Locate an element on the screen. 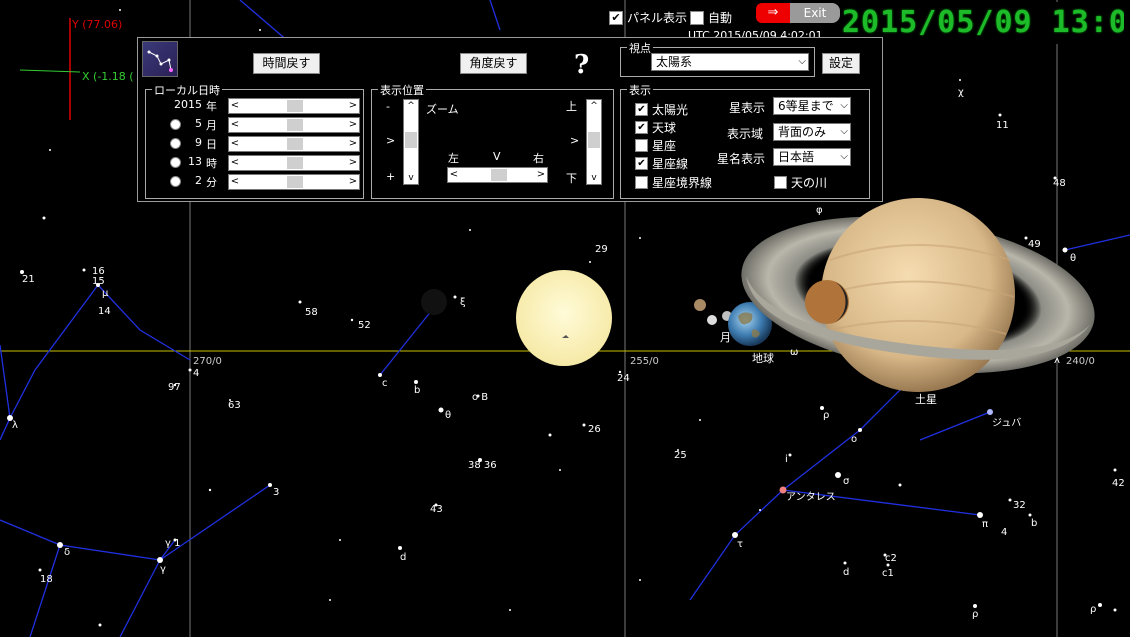 The width and height of the screenshot is (1130, 637). day-radio is located at coordinates (175, 143).